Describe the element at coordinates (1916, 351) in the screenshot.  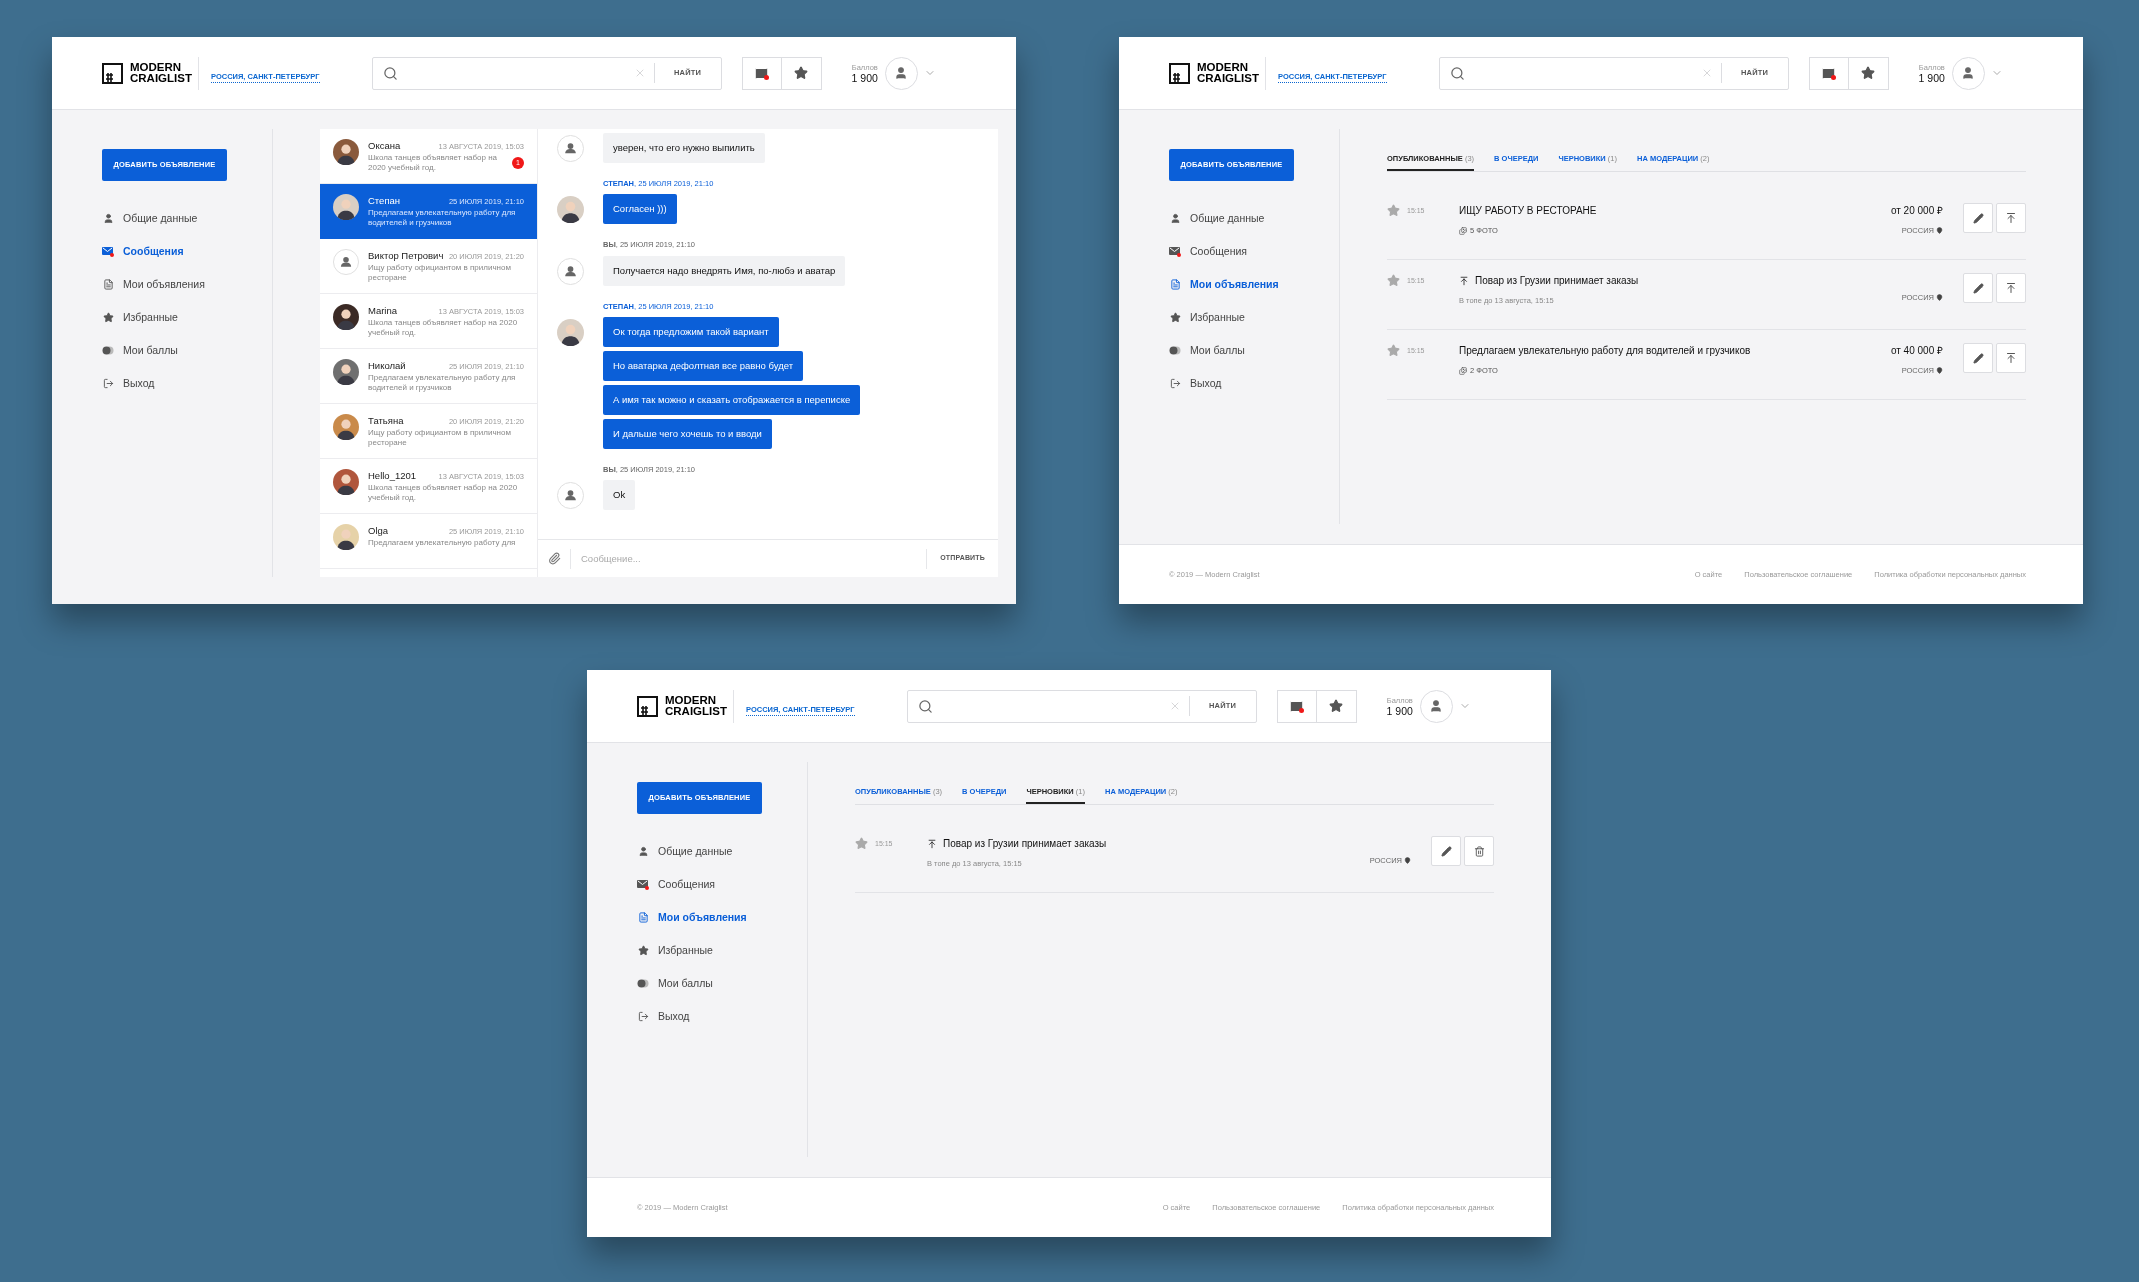
I see `listing-price: от 40 000 ₽` at that location.